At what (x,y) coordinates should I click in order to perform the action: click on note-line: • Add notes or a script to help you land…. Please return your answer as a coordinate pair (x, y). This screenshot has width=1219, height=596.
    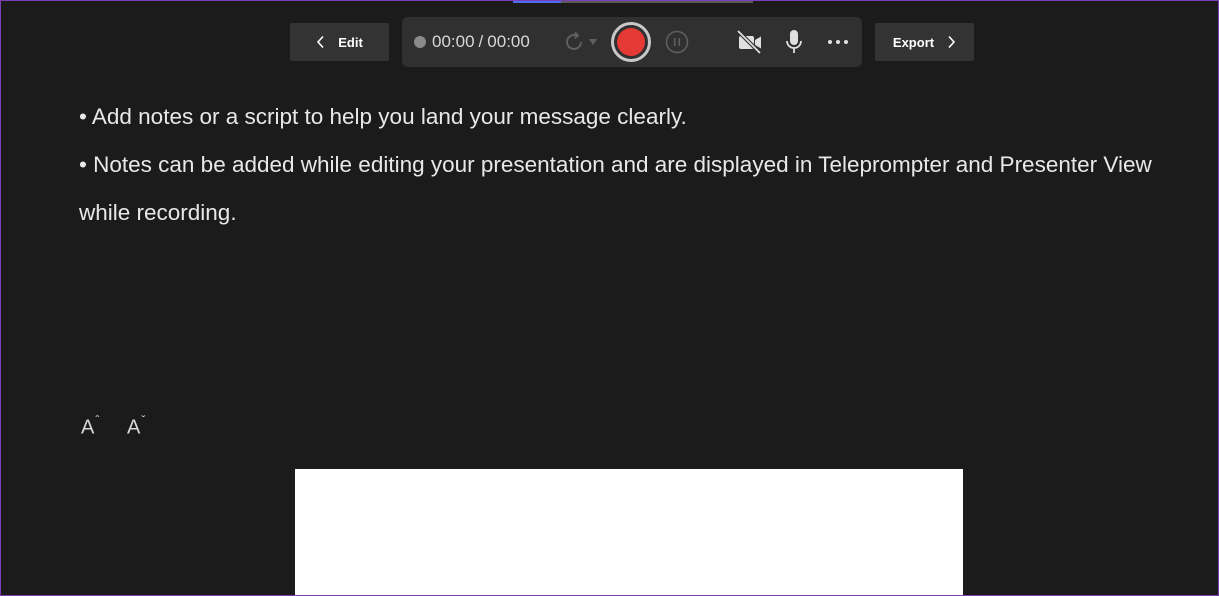
    Looking at the image, I should click on (383, 116).